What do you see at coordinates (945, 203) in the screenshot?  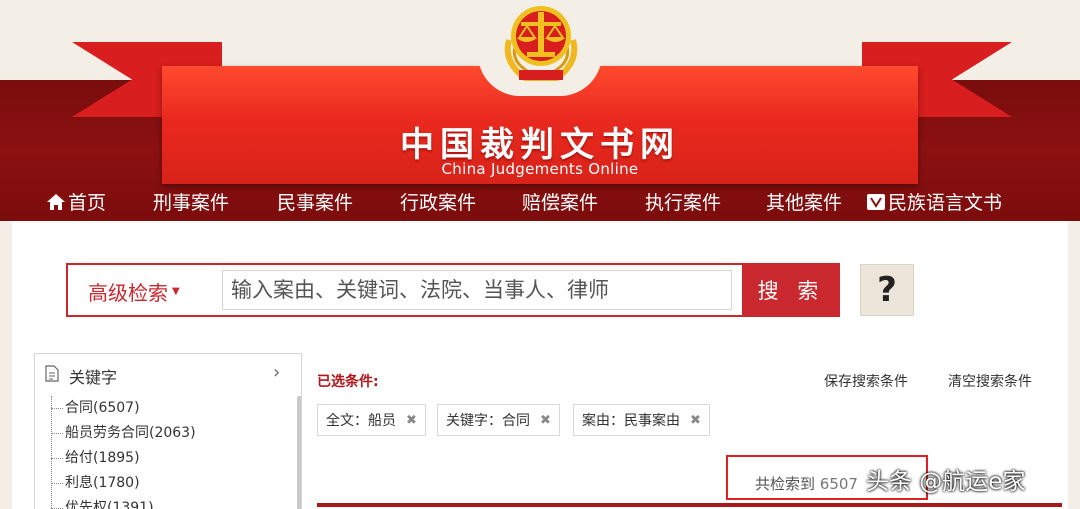 I see `nav-ethnic-language-label: 民族语言文书` at bounding box center [945, 203].